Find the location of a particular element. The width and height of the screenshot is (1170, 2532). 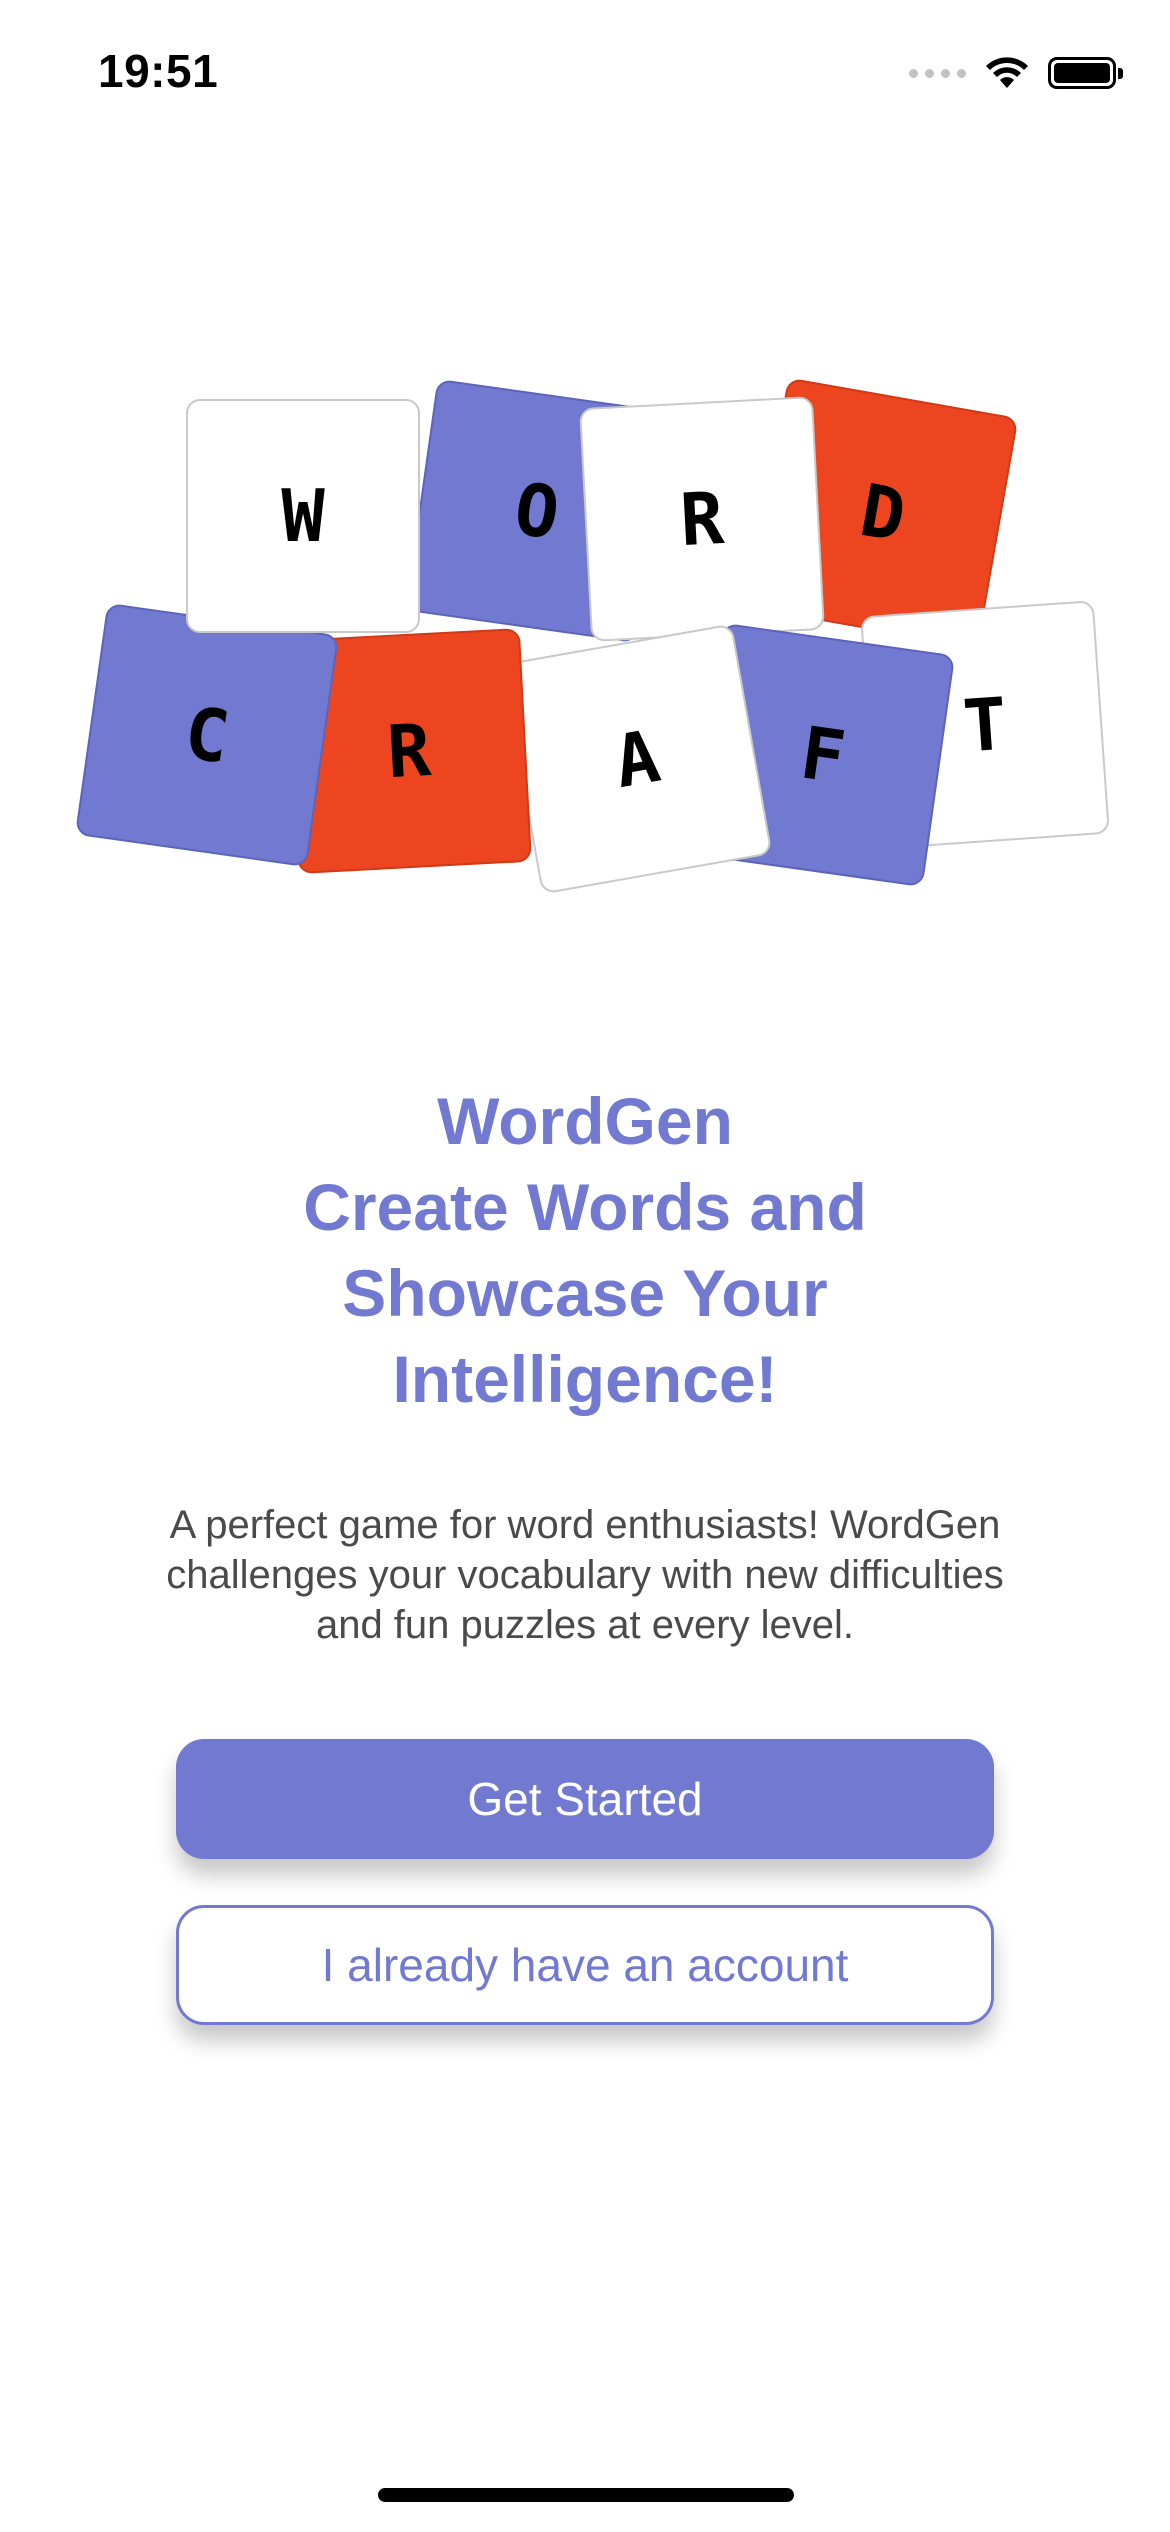

logo-letter: W is located at coordinates (303, 516).